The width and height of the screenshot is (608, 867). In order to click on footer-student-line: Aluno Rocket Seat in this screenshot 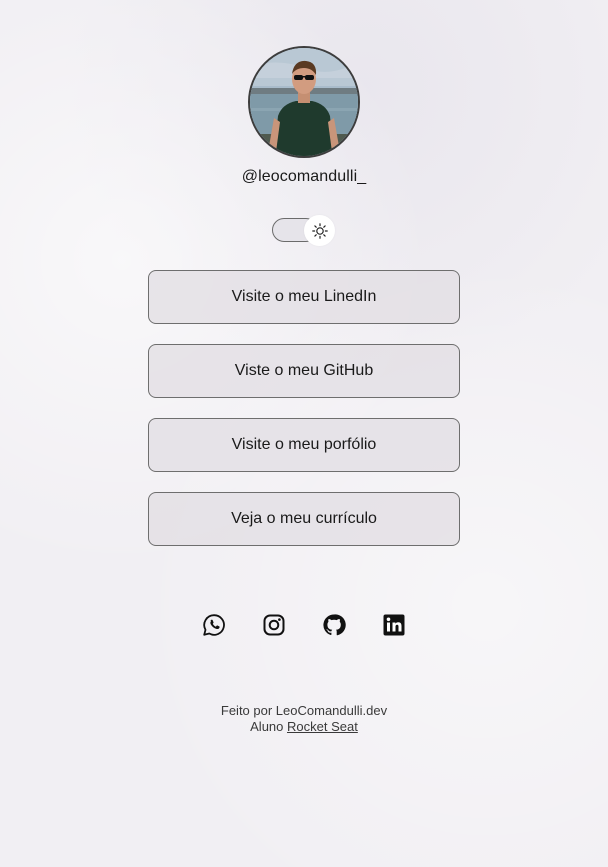, I will do `click(304, 727)`.